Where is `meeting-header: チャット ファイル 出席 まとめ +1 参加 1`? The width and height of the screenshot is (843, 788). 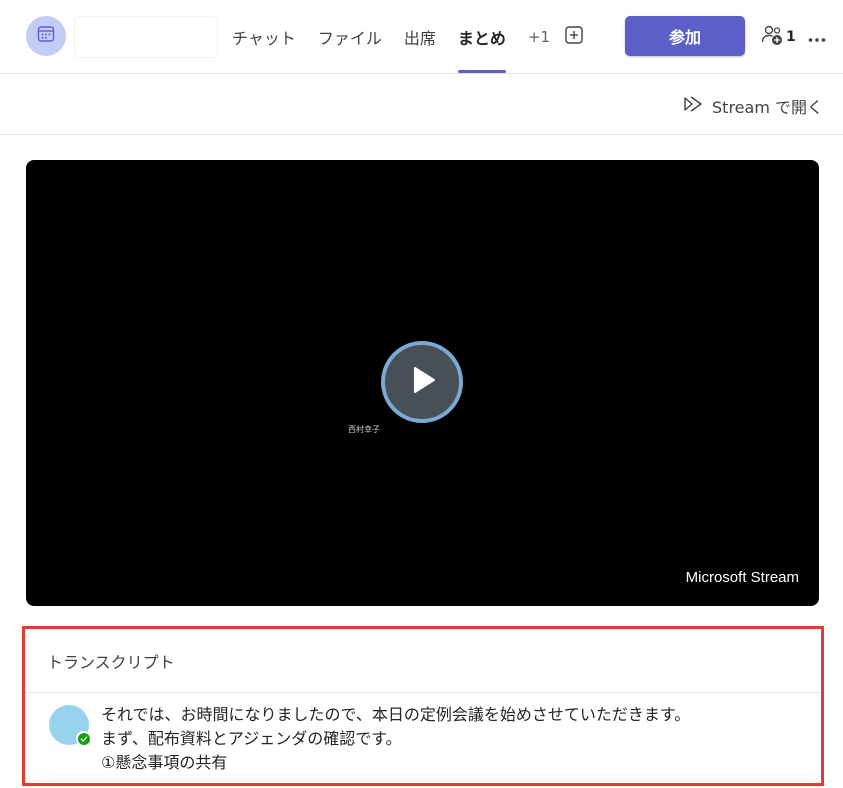
meeting-header: チャット ファイル 出席 まとめ +1 参加 1 is located at coordinates (421, 37).